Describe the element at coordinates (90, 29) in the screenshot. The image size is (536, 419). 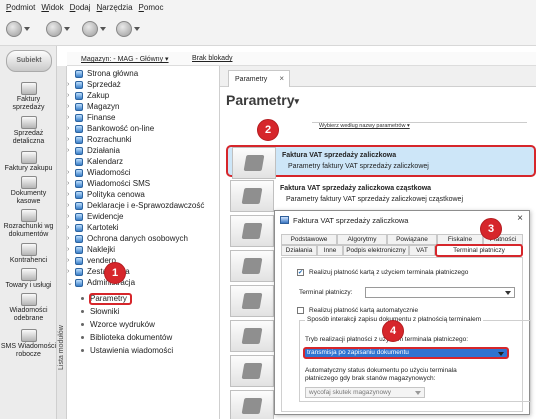
I see `save-icon` at that location.